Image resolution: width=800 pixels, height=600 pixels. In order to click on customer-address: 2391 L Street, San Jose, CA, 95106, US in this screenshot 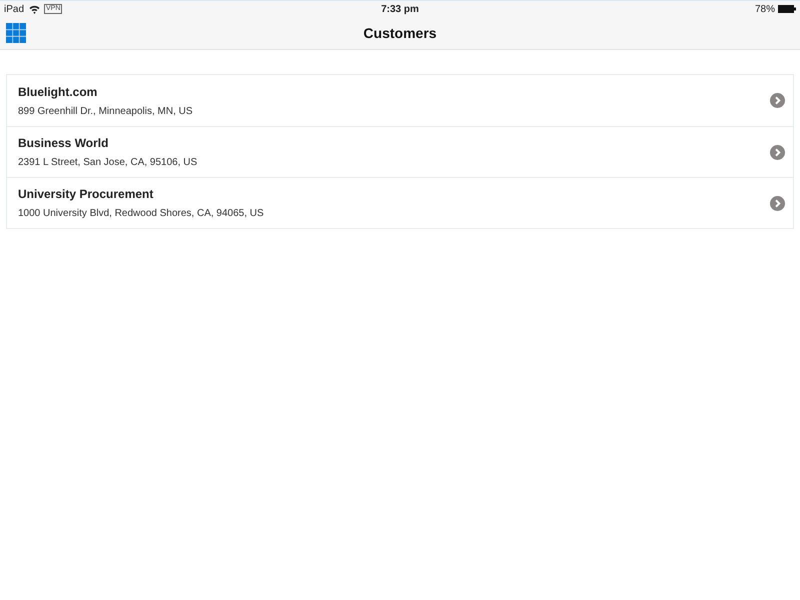, I will do `click(108, 163)`.